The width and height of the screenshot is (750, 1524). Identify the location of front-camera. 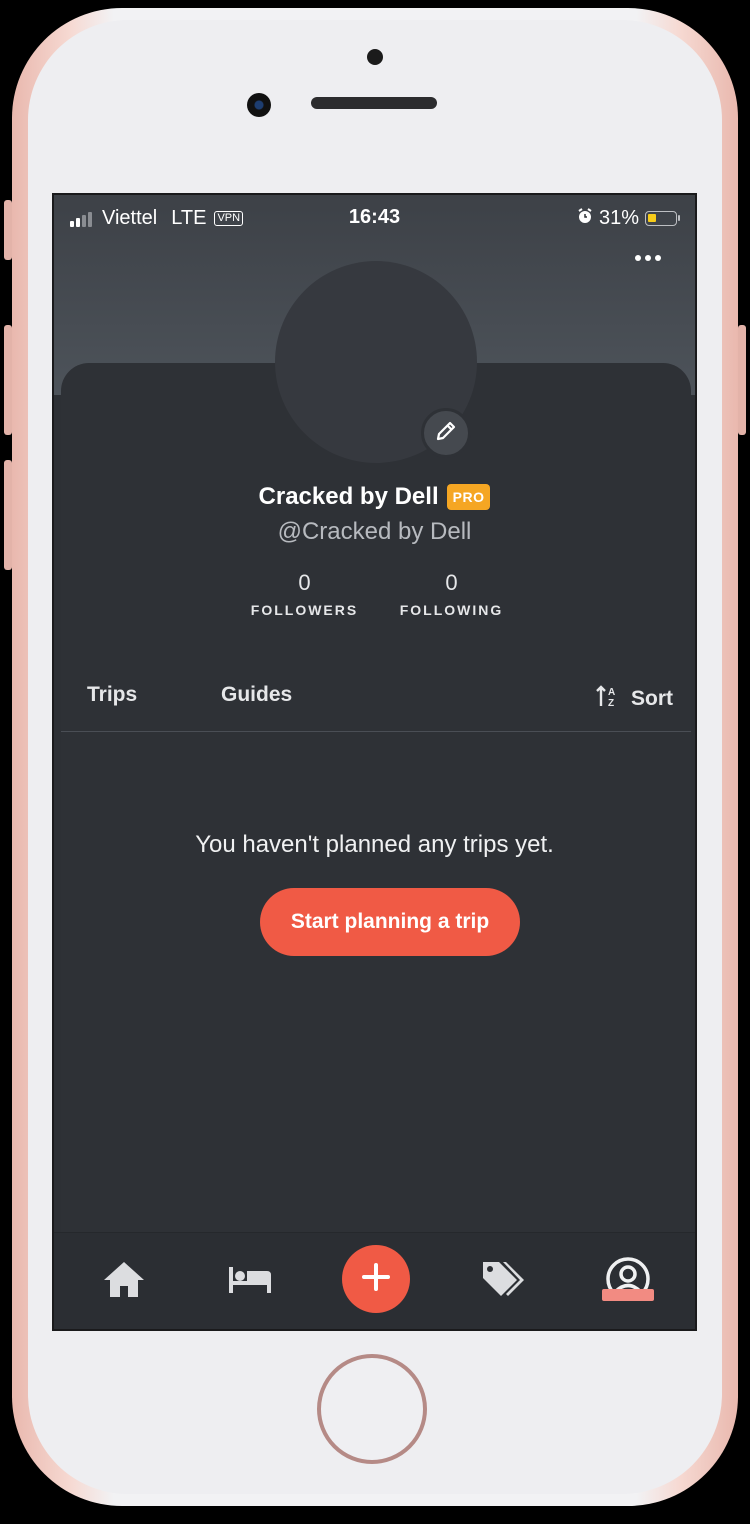
(259, 105).